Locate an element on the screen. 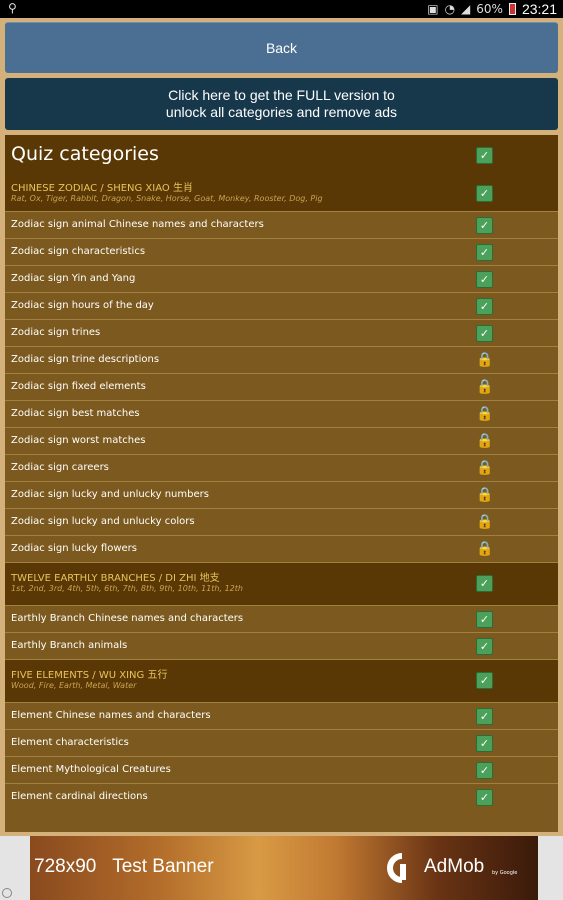  panel-title: Quiz categories is located at coordinates (85, 154).